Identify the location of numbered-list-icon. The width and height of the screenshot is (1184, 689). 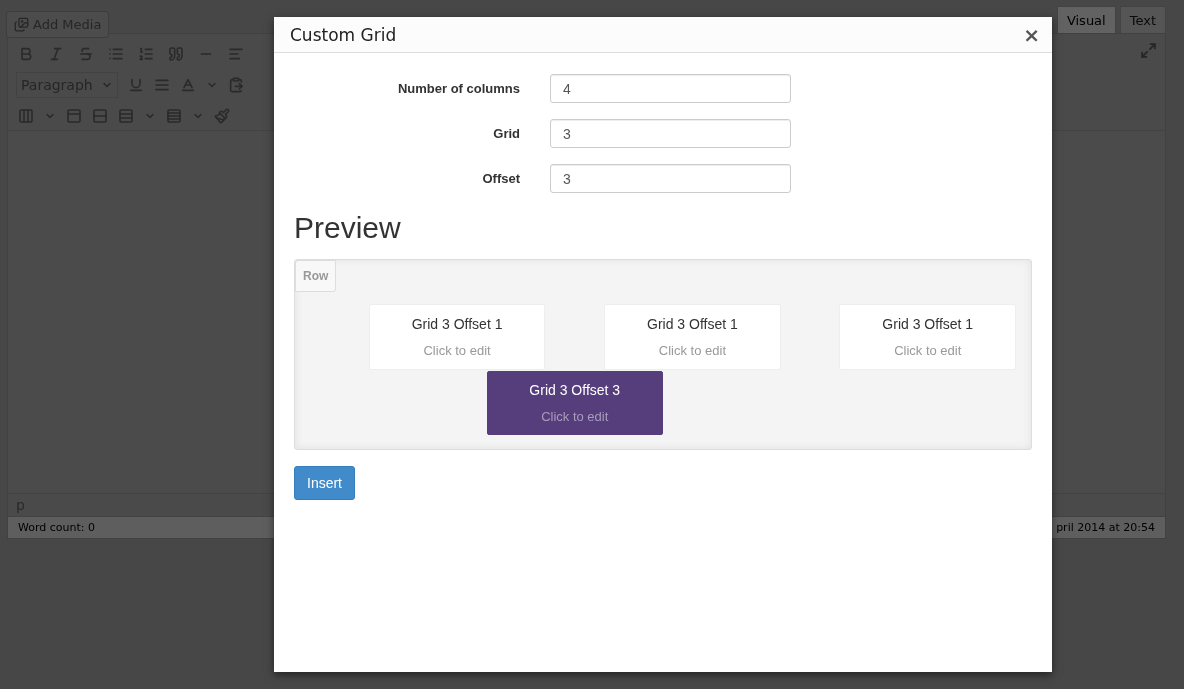
(146, 53).